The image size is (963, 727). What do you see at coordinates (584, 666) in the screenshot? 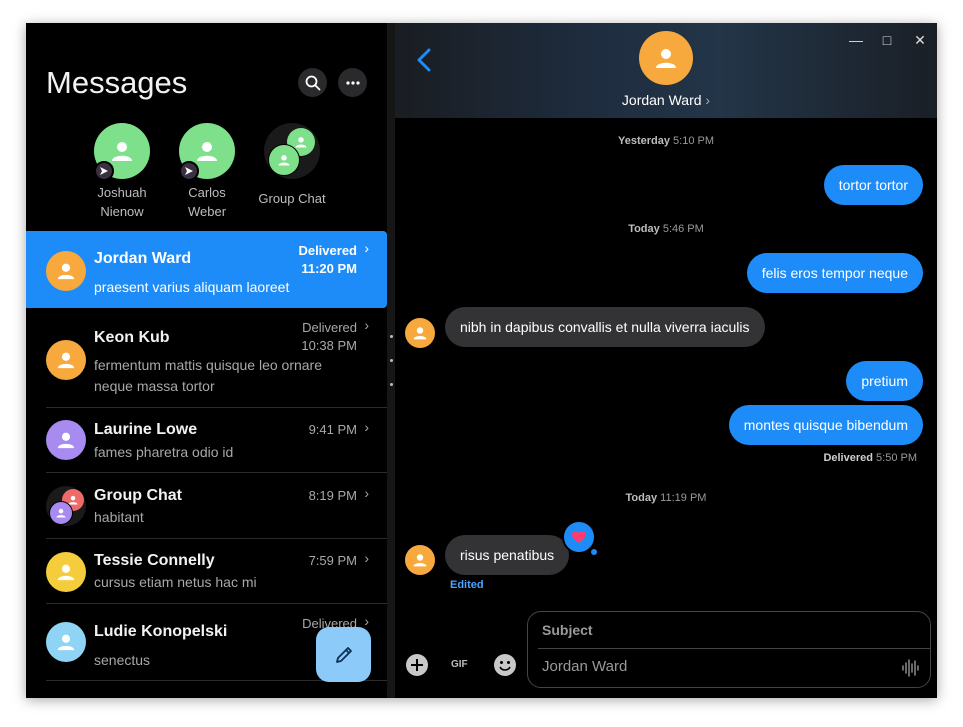
I see `message-input: Jordan Ward` at bounding box center [584, 666].